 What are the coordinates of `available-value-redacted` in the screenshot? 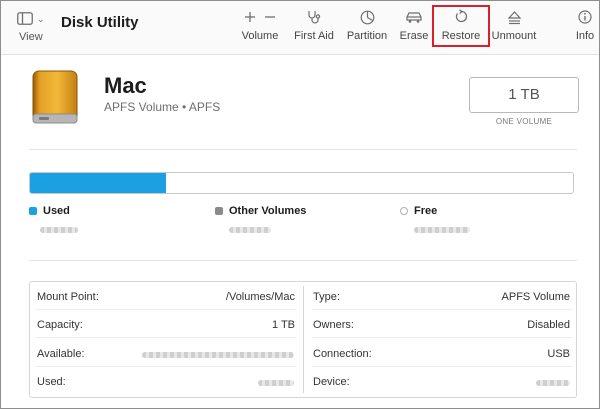 It's located at (218, 355).